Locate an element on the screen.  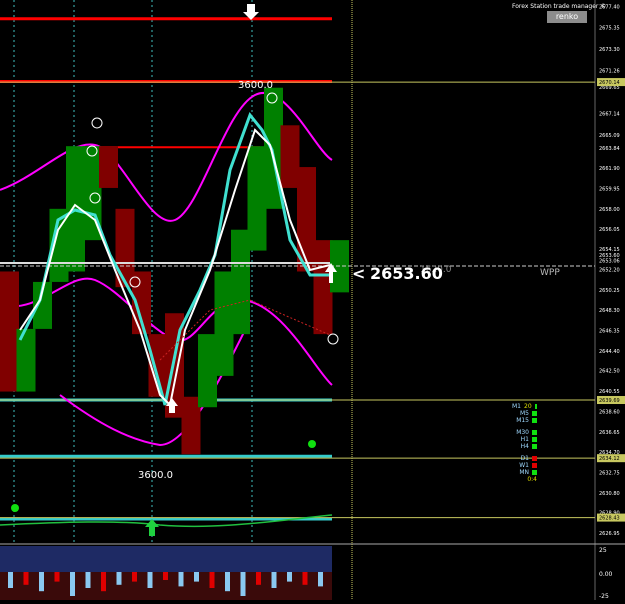
tf-row: M30 is located at coordinates (524, 432).